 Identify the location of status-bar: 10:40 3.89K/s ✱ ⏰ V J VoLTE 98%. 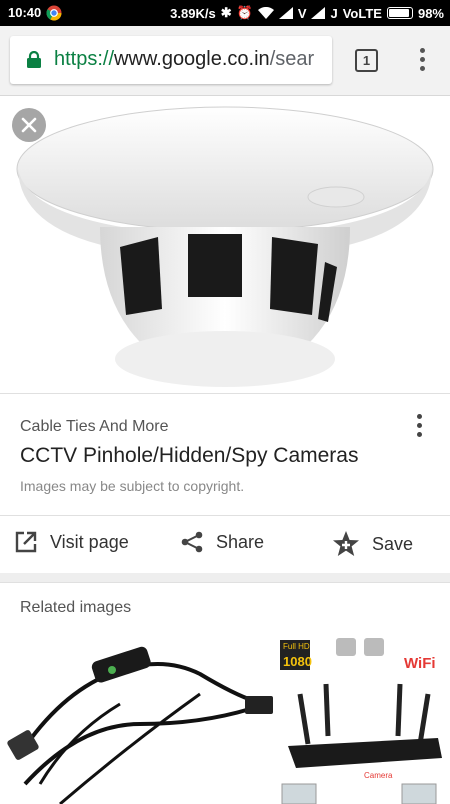
(225, 13).